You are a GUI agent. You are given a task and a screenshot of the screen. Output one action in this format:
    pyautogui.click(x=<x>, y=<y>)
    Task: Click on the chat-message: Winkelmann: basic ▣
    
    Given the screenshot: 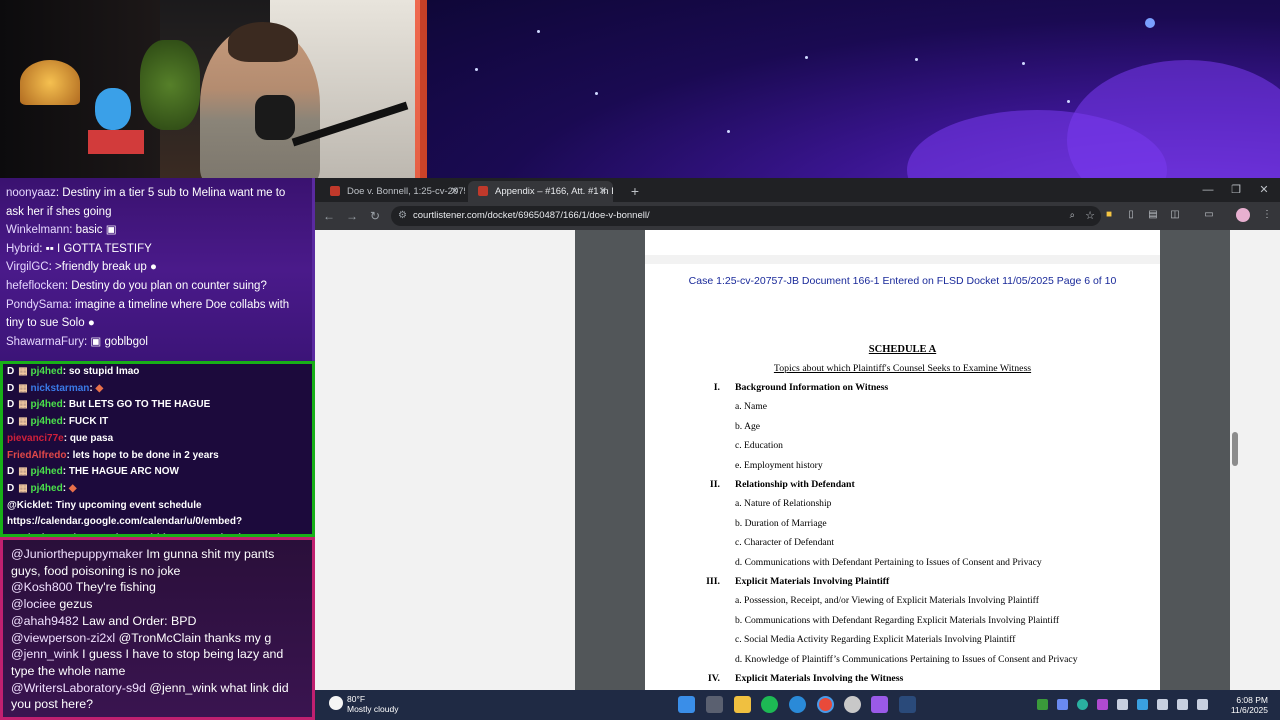 What is the action you would take?
    pyautogui.click(x=61, y=230)
    